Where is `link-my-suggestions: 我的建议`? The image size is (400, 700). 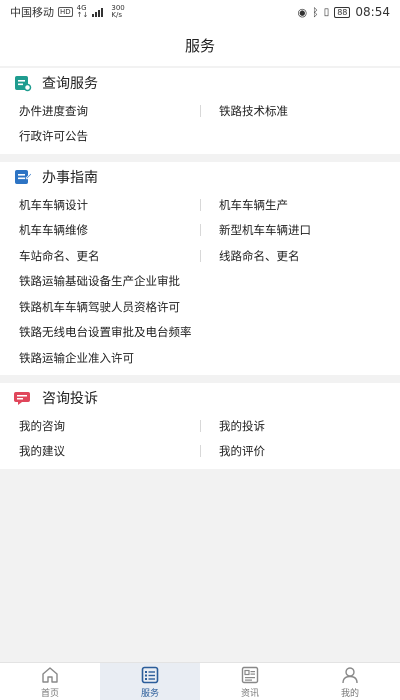 link-my-suggestions: 我的建议 is located at coordinates (100, 451).